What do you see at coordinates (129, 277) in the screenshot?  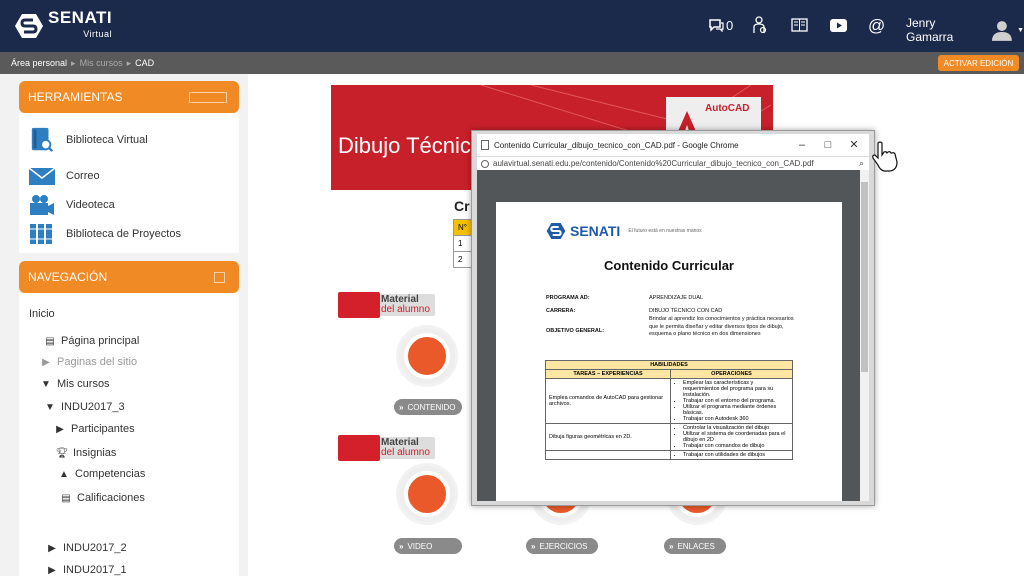 I see `nav-block-header: NAVEGACIÓN` at bounding box center [129, 277].